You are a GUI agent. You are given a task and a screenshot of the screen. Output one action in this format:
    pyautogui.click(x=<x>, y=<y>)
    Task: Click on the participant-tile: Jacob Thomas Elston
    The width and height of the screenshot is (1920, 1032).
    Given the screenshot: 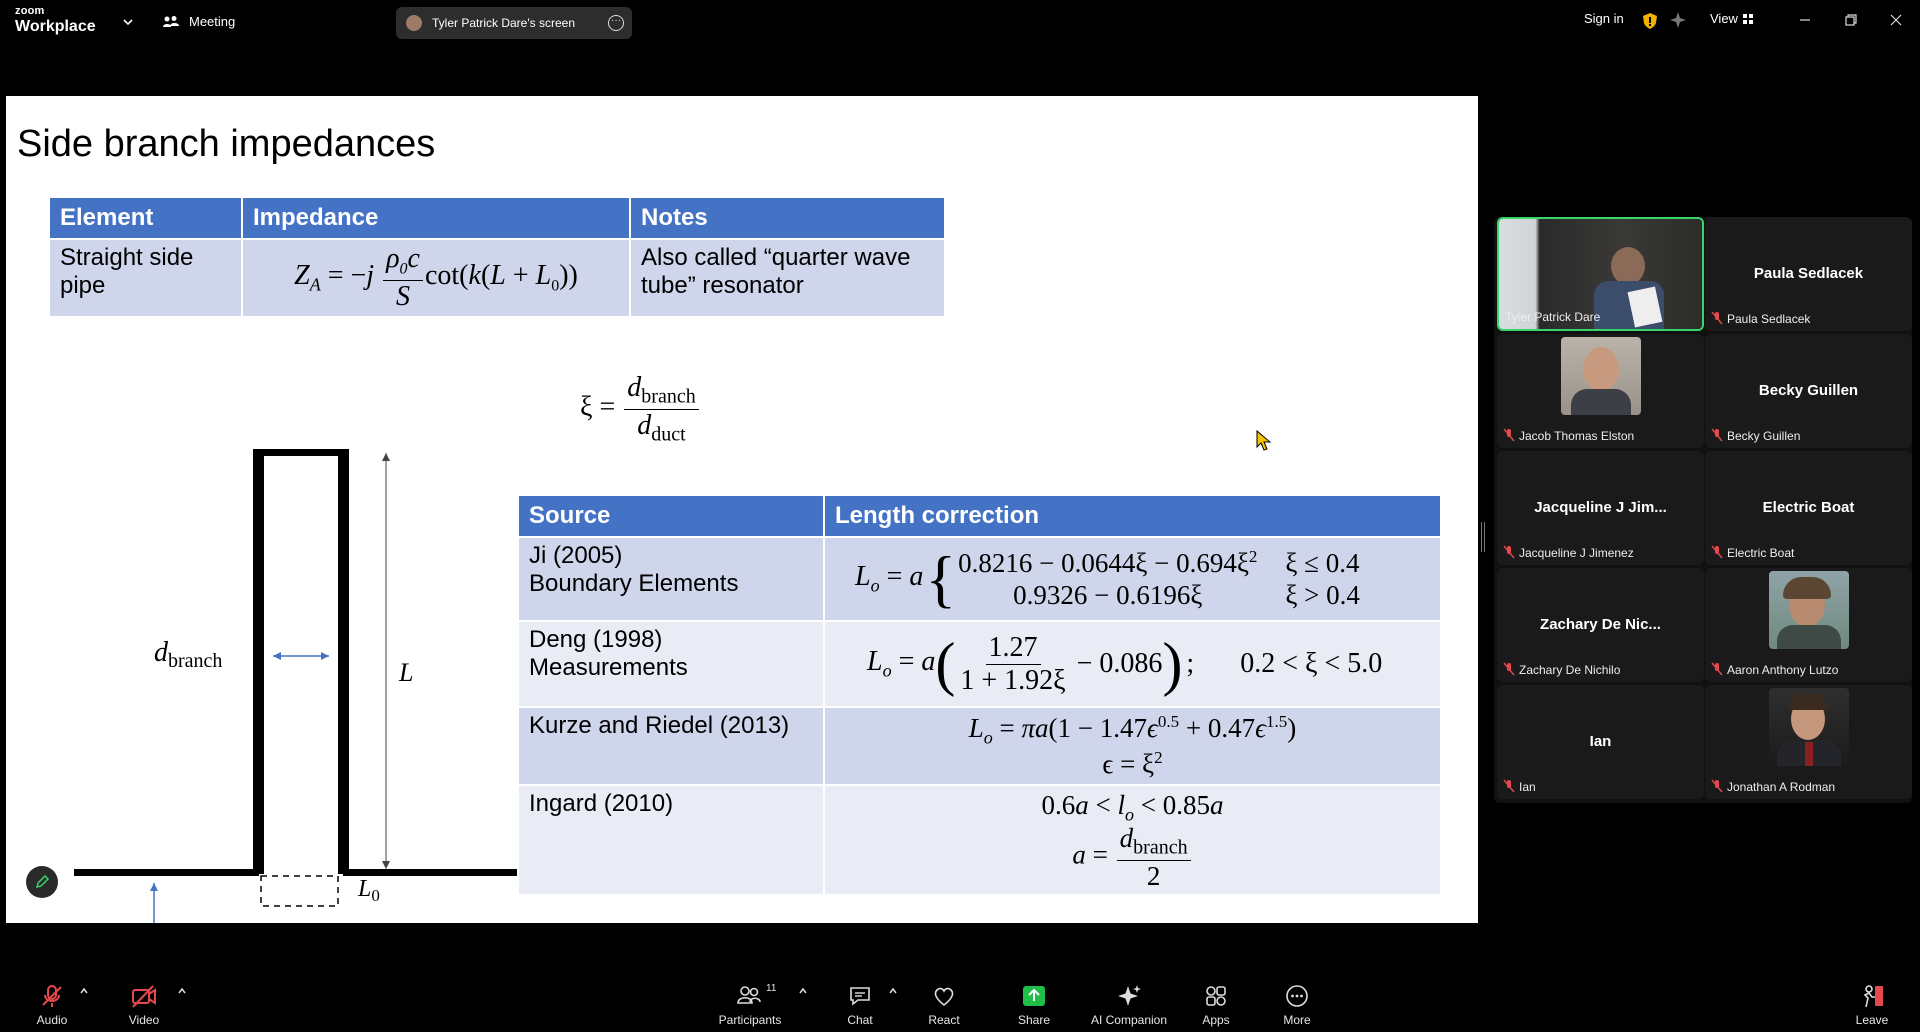 What is the action you would take?
    pyautogui.click(x=1600, y=391)
    